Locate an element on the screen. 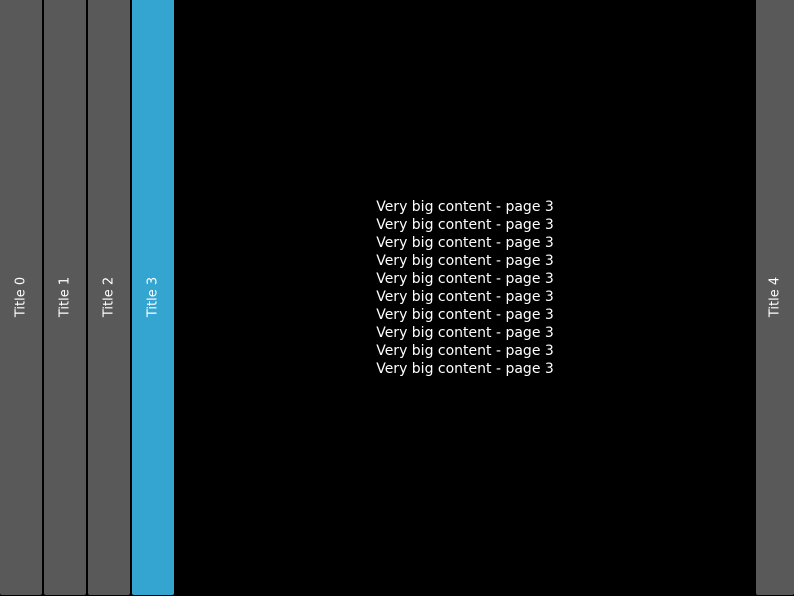  tab-label: Title 3 is located at coordinates (153, 297).